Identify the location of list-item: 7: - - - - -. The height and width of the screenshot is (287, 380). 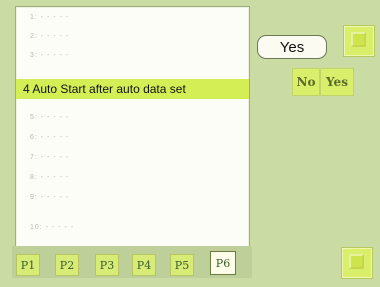
(132, 157).